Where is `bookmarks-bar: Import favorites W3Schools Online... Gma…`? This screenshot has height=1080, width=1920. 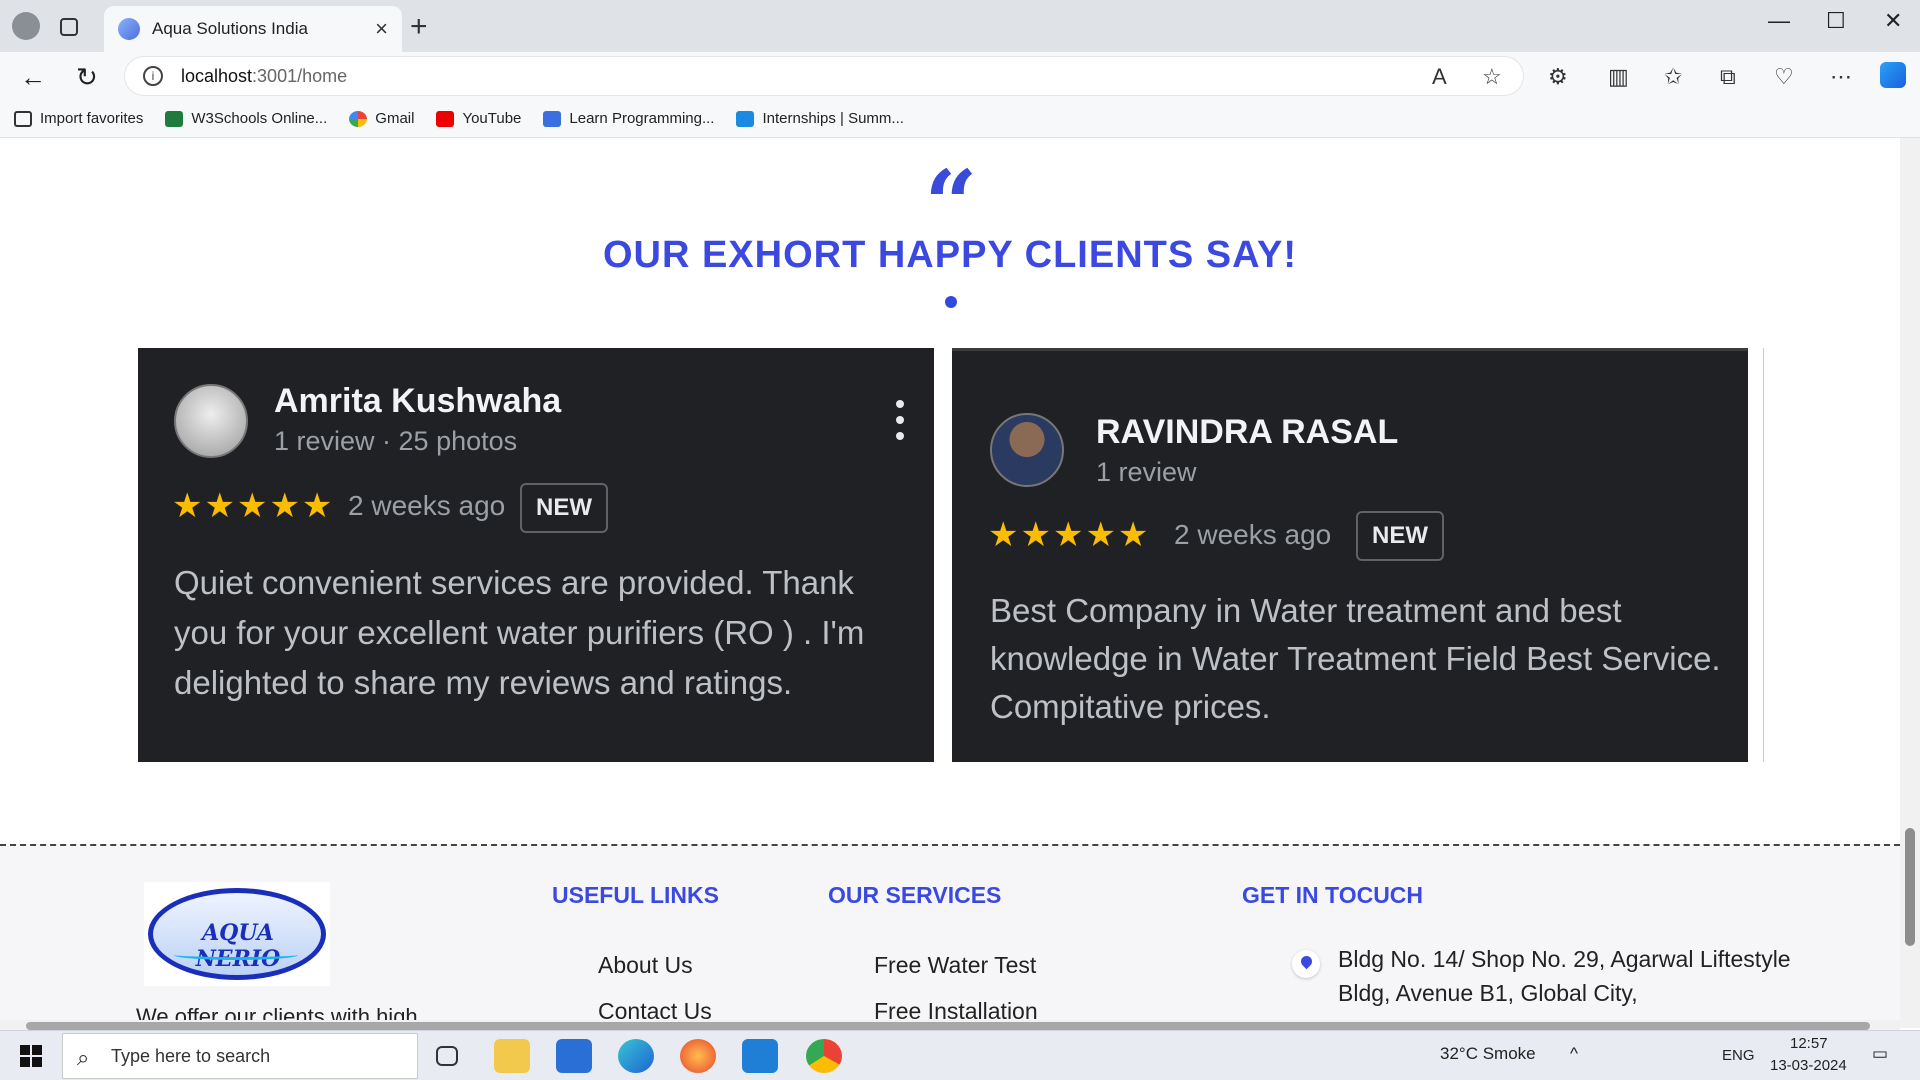 bookmarks-bar: Import favorites W3Schools Online... Gma… is located at coordinates (960, 119).